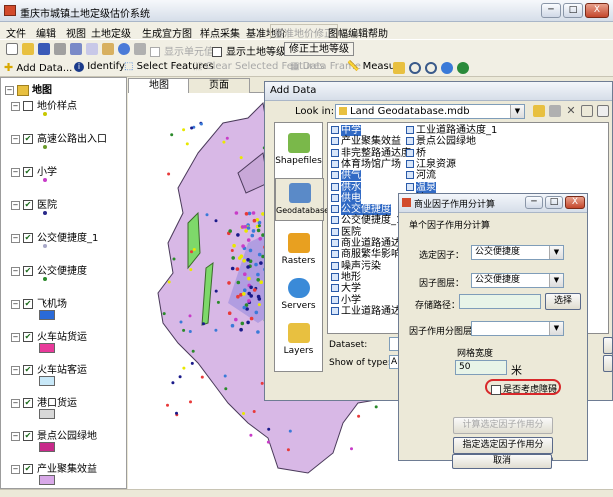 The height and width of the screenshot is (497, 613). Describe the element at coordinates (60, 49) in the screenshot. I see `print-icon` at that location.